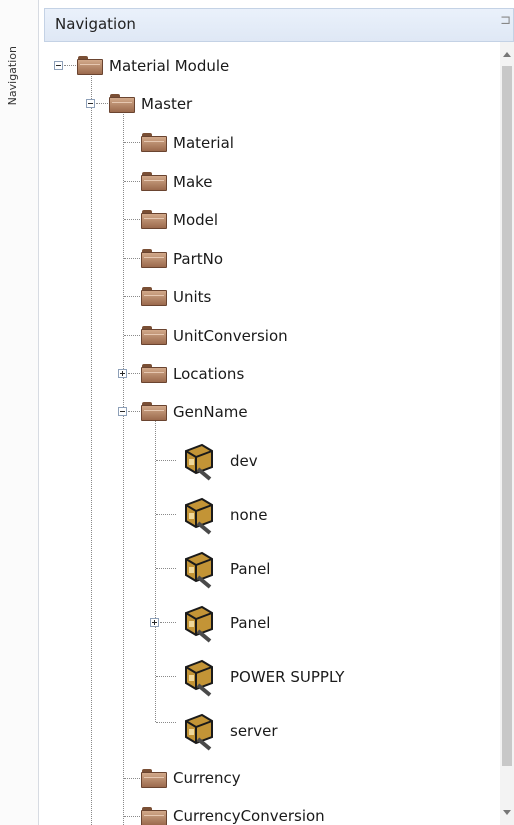 This screenshot has height=825, width=514. What do you see at coordinates (167, 104) in the screenshot?
I see `tree-node-label: Master` at bounding box center [167, 104].